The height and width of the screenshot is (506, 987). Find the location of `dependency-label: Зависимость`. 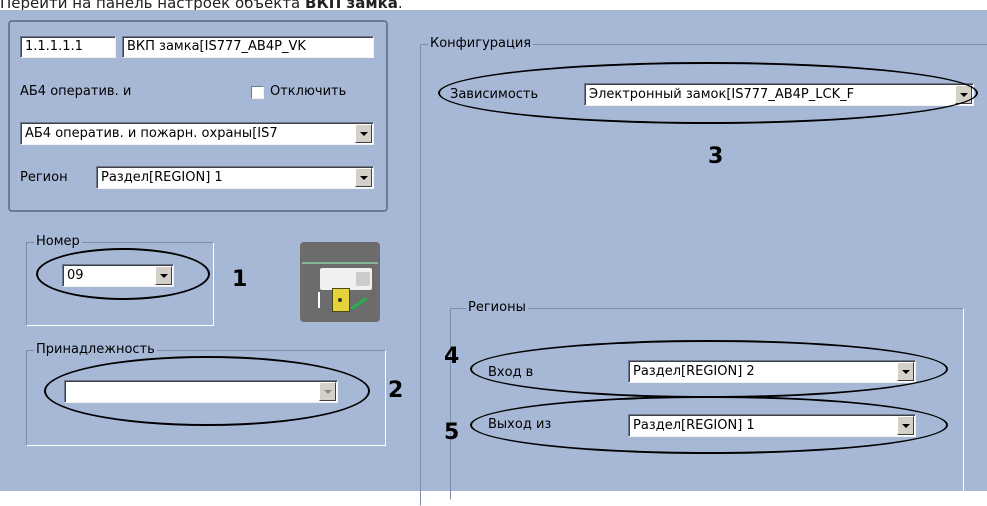

dependency-label: Зависимость is located at coordinates (494, 94).